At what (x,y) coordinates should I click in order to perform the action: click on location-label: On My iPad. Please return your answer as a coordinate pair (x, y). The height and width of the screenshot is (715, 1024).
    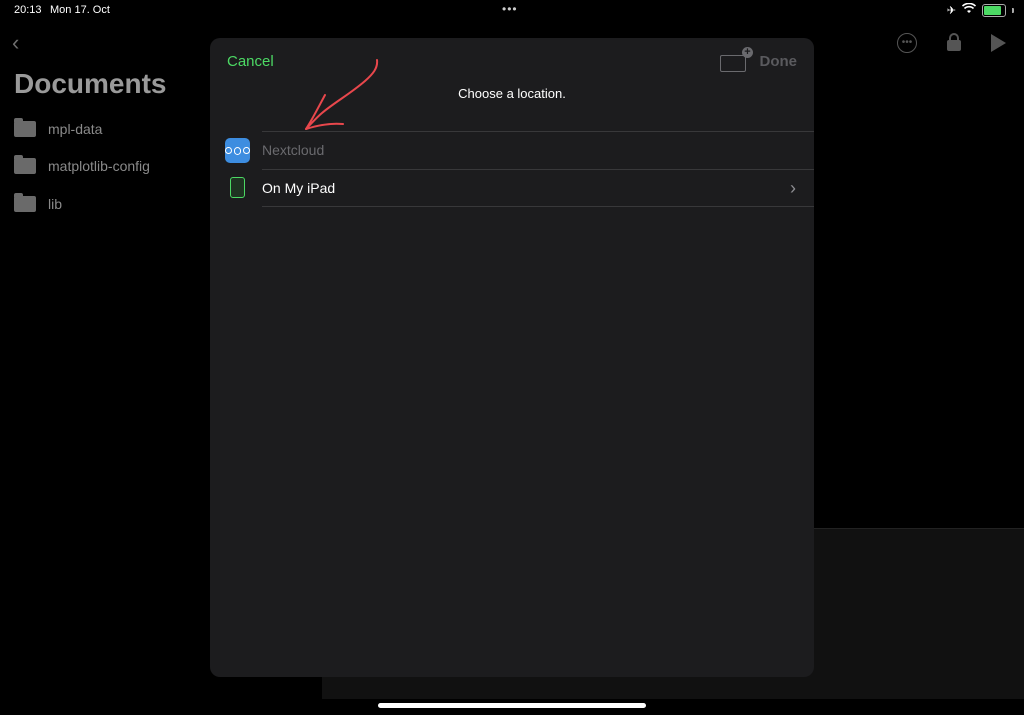
    Looking at the image, I should click on (299, 188).